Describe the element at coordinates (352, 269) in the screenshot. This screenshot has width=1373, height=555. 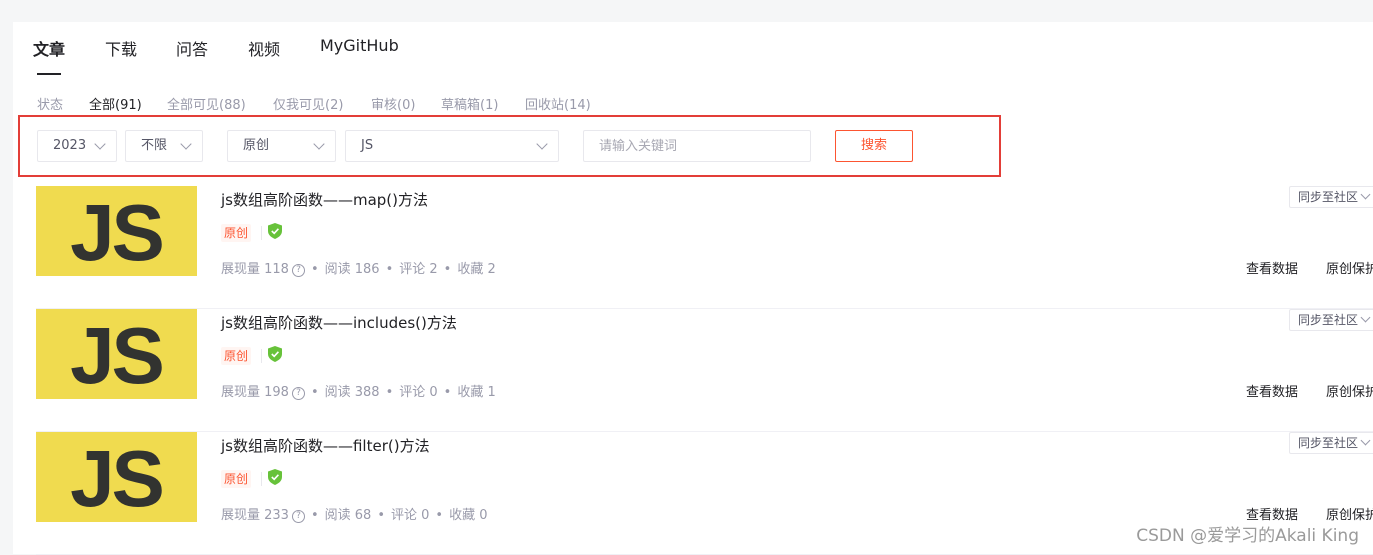
I see `read-count: 阅读 186` at that location.